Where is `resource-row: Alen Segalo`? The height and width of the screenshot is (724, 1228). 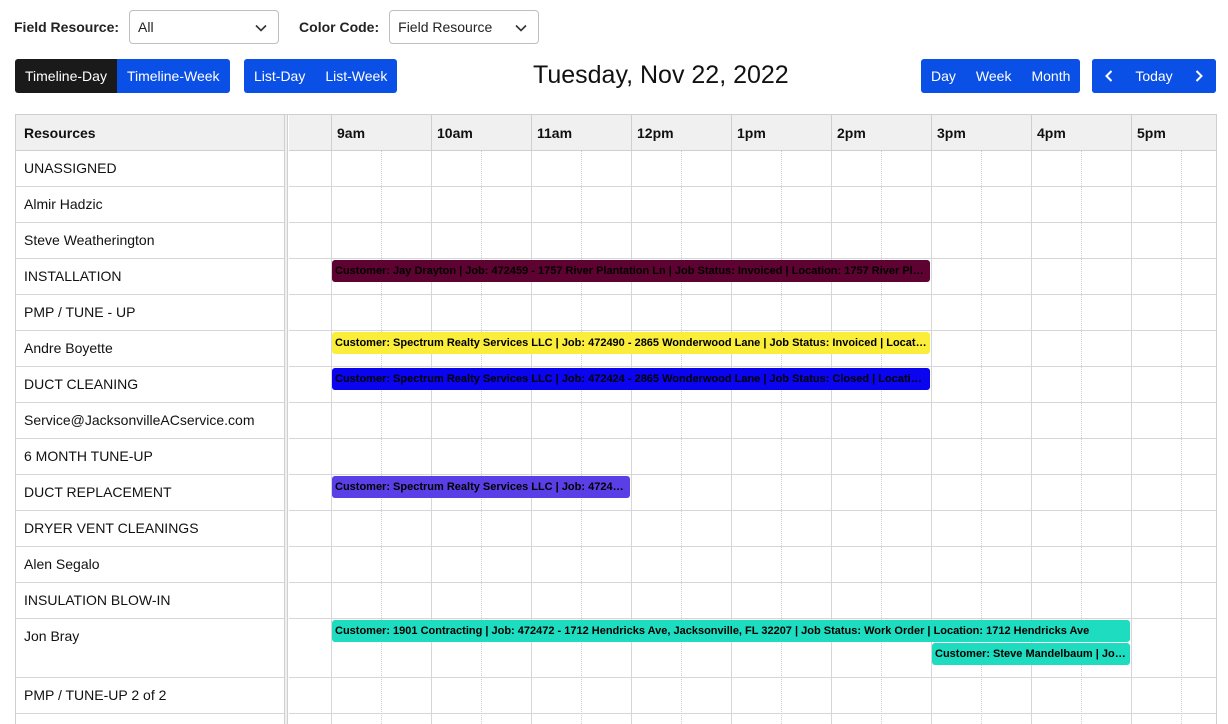
resource-row: Alen Segalo is located at coordinates (150, 565).